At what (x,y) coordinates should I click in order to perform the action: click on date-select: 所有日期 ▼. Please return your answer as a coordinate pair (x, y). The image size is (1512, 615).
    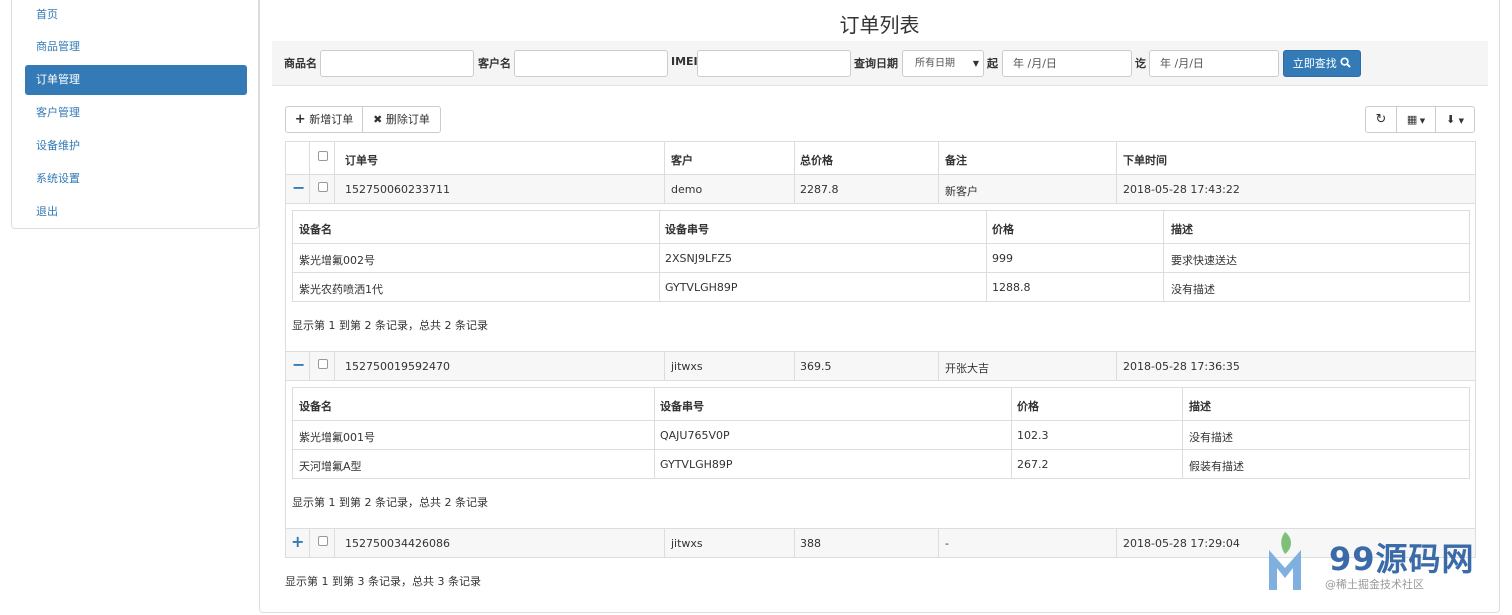
    Looking at the image, I should click on (943, 63).